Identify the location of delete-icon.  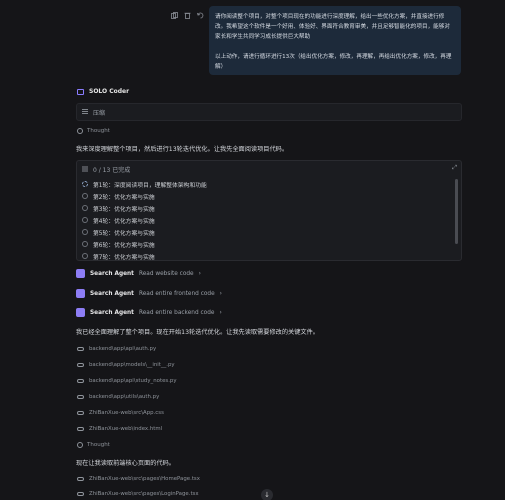
(187, 15).